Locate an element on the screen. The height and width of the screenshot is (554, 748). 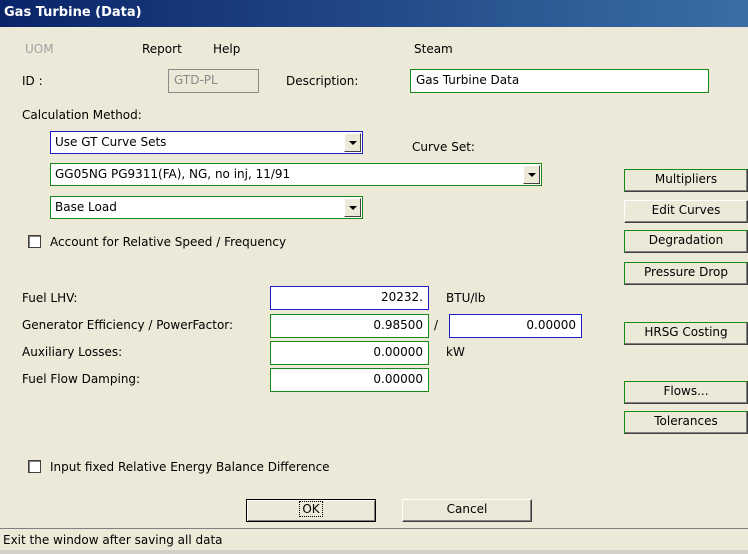
multipliers-button: Multipliers is located at coordinates (686, 180).